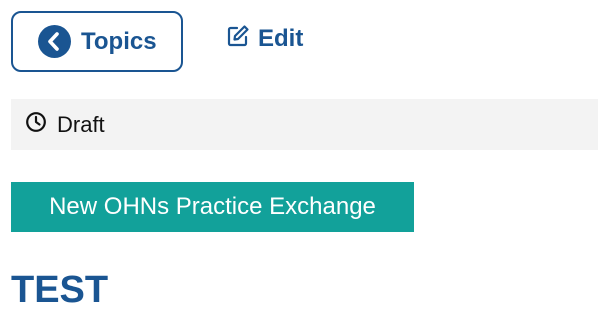  Describe the element at coordinates (238, 38) in the screenshot. I see `edit-icon` at that location.